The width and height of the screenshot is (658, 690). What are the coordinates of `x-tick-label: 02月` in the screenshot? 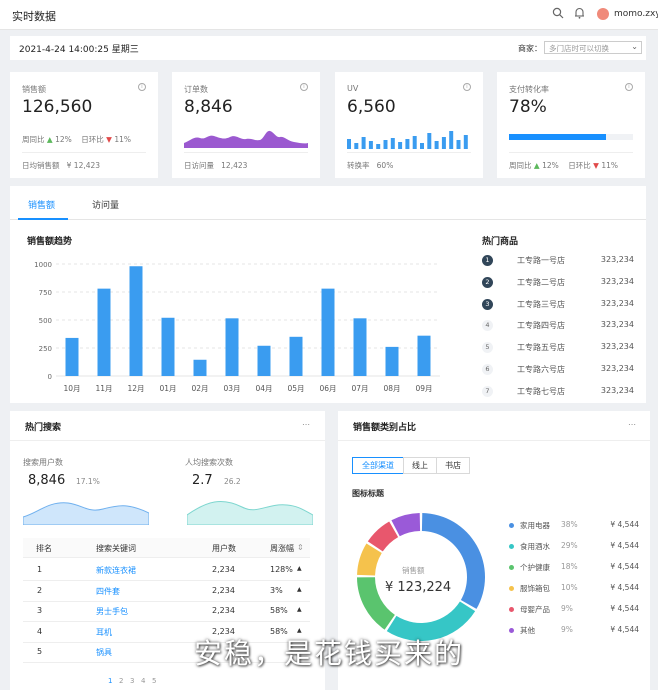 It's located at (199, 388).